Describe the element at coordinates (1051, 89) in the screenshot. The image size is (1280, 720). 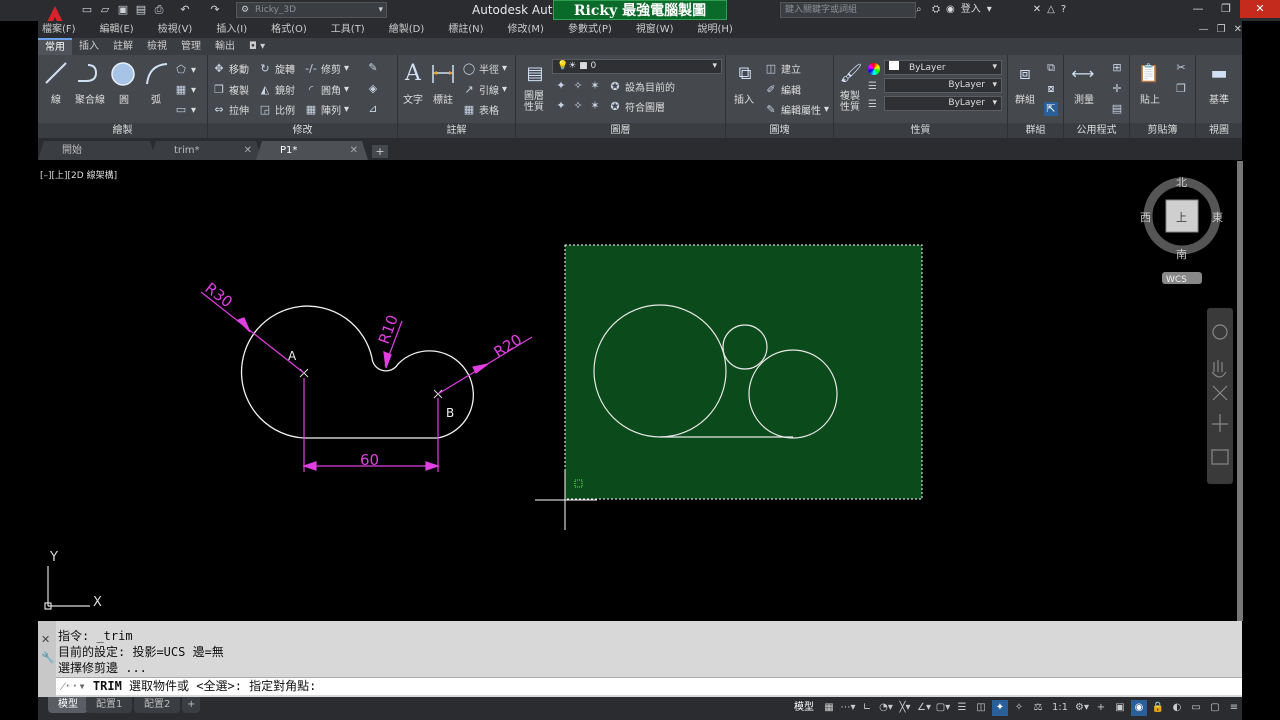
I see `group-edit-icon: ⧇` at that location.